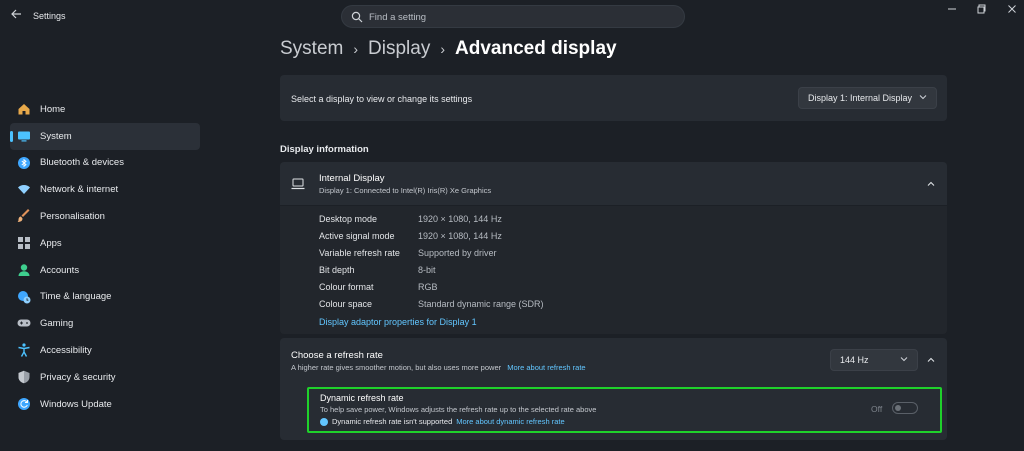 The height and width of the screenshot is (451, 1024). What do you see at coordinates (510, 421) in the screenshot?
I see `more-about-dynamic-refresh-rate-link: More about dynamic refresh rate` at bounding box center [510, 421].